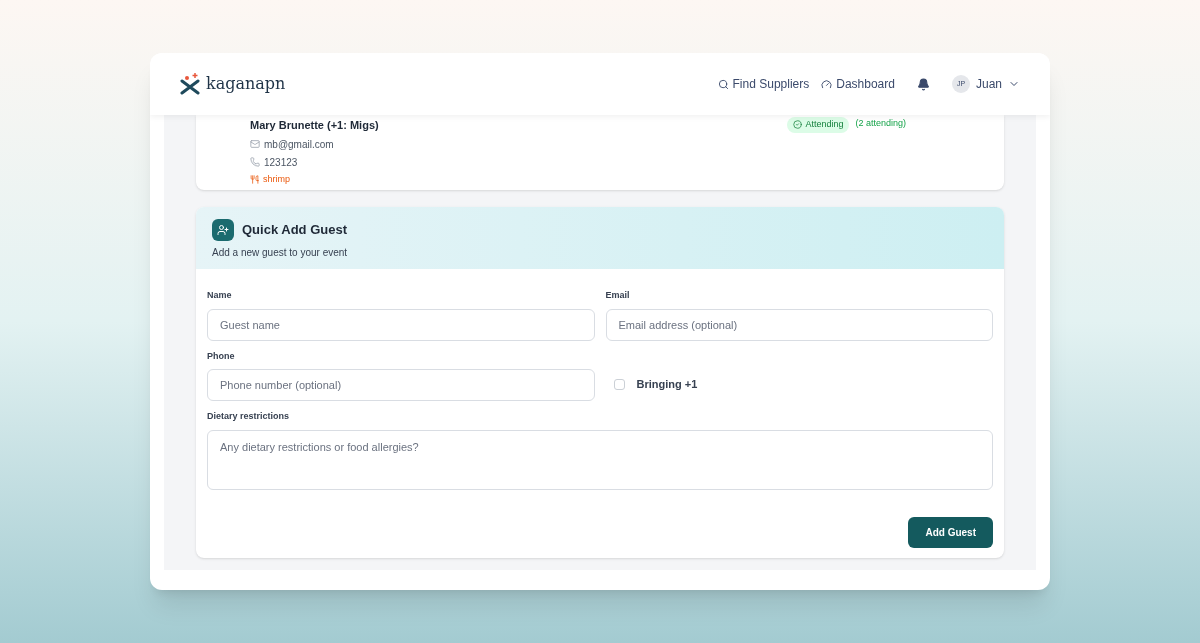 Image resolution: width=1200 pixels, height=643 pixels. Describe the element at coordinates (246, 84) in the screenshot. I see `logo-text: kaganapn` at that location.